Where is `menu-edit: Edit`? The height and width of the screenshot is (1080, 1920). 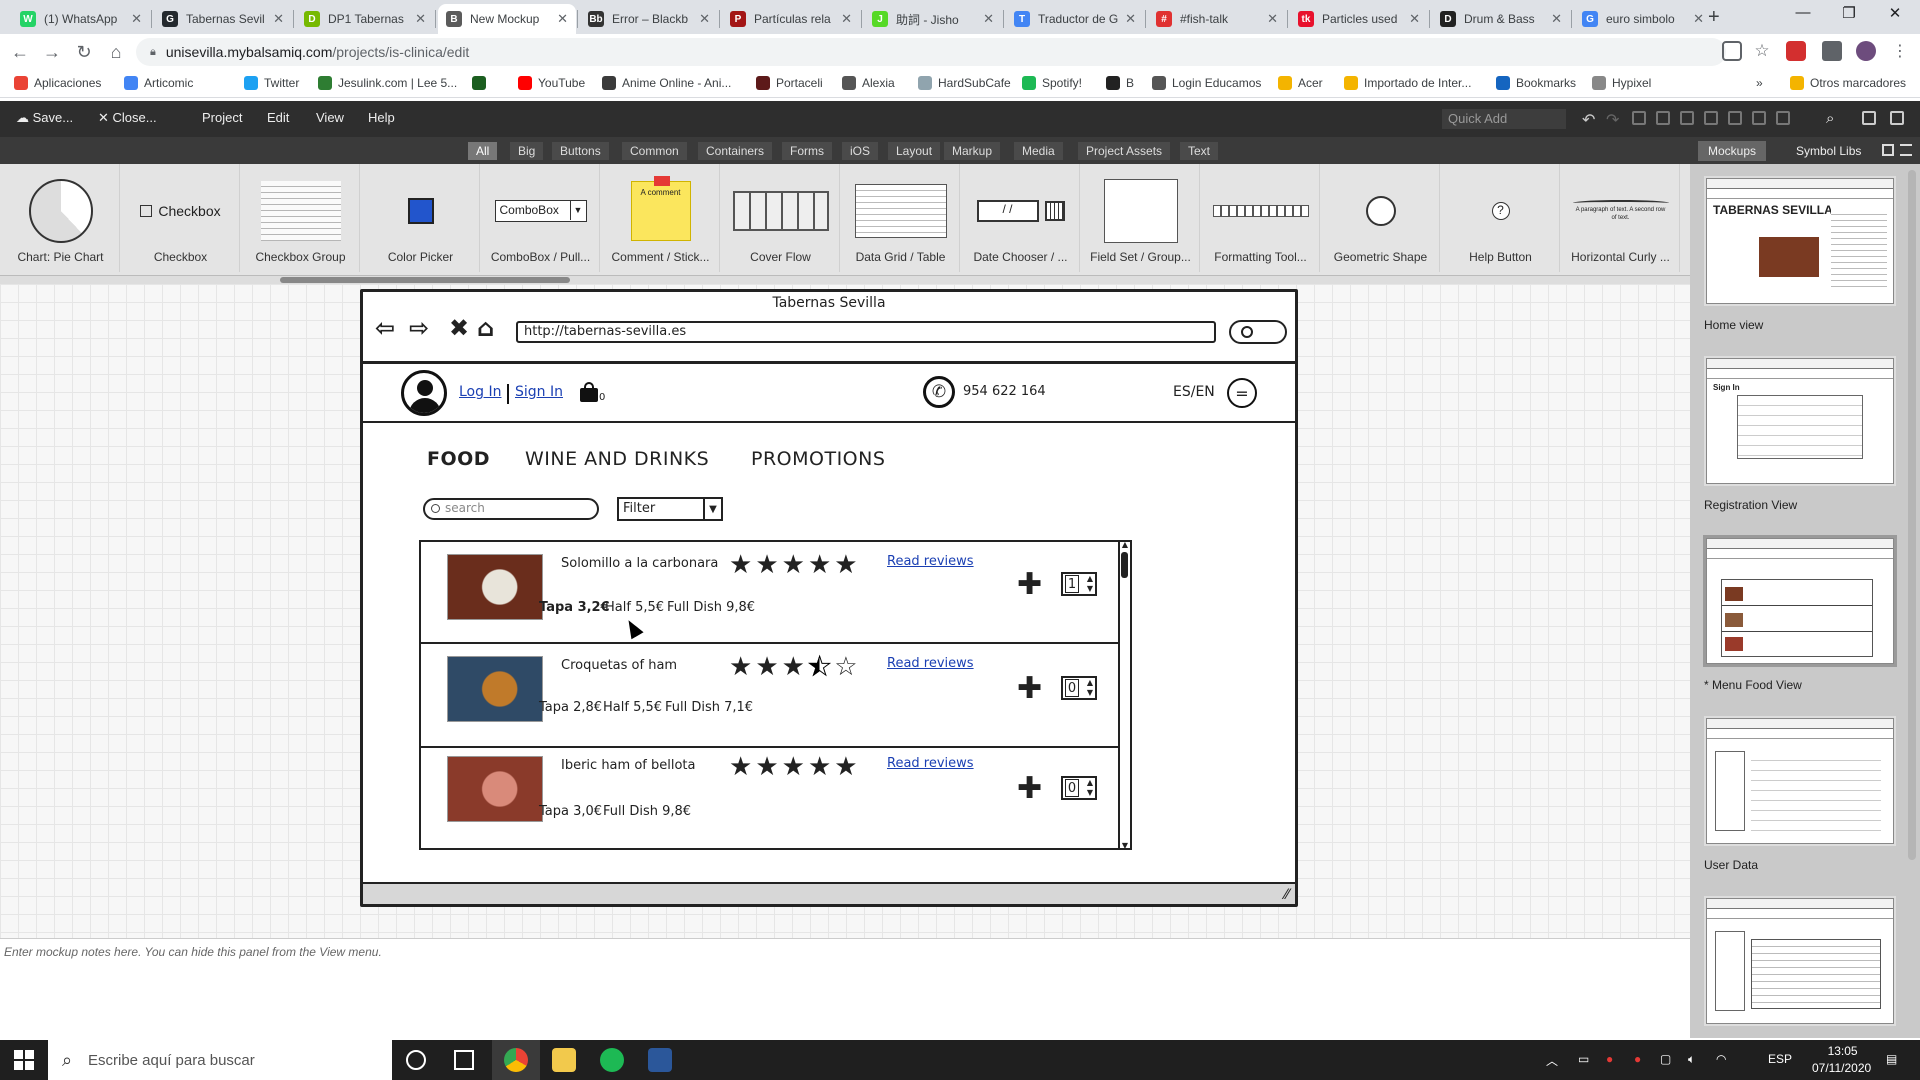
menu-edit: Edit is located at coordinates (278, 117).